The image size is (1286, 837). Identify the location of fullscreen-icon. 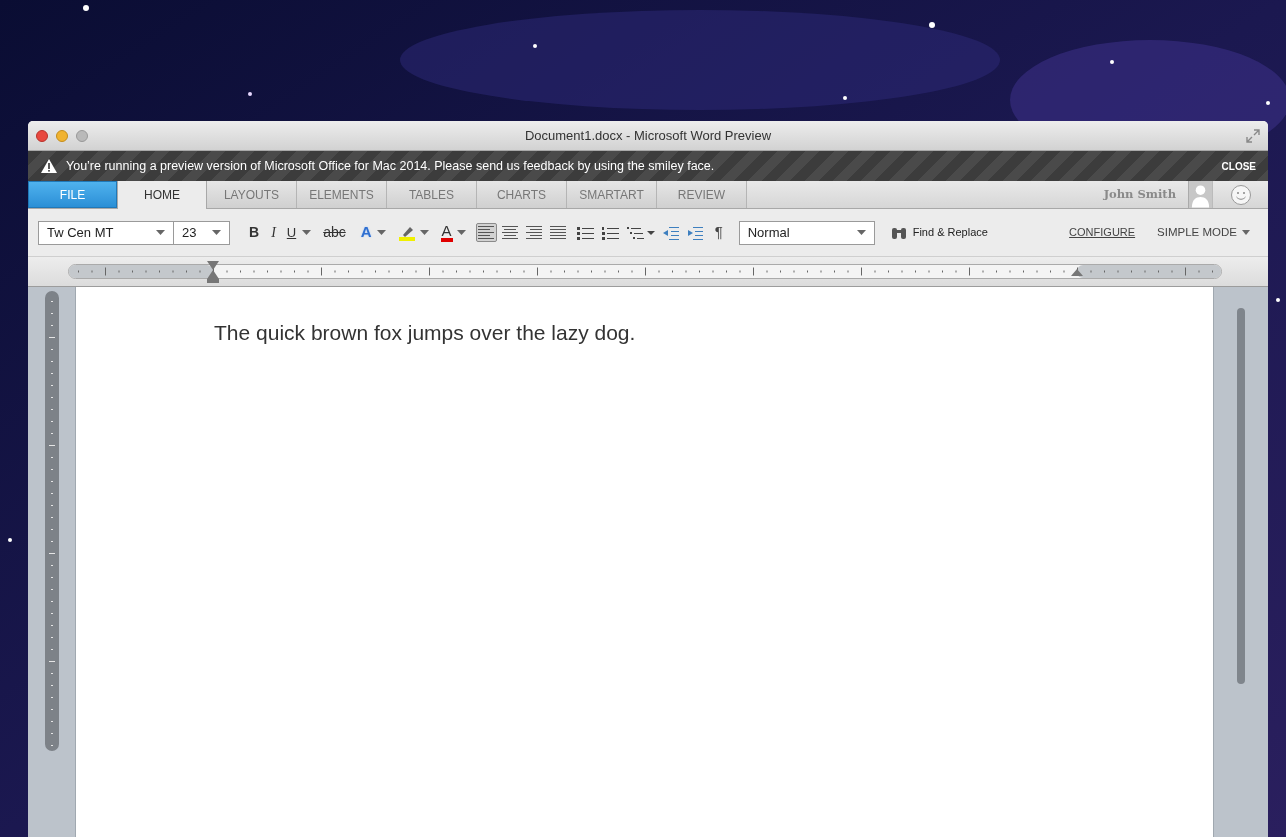
(1253, 135).